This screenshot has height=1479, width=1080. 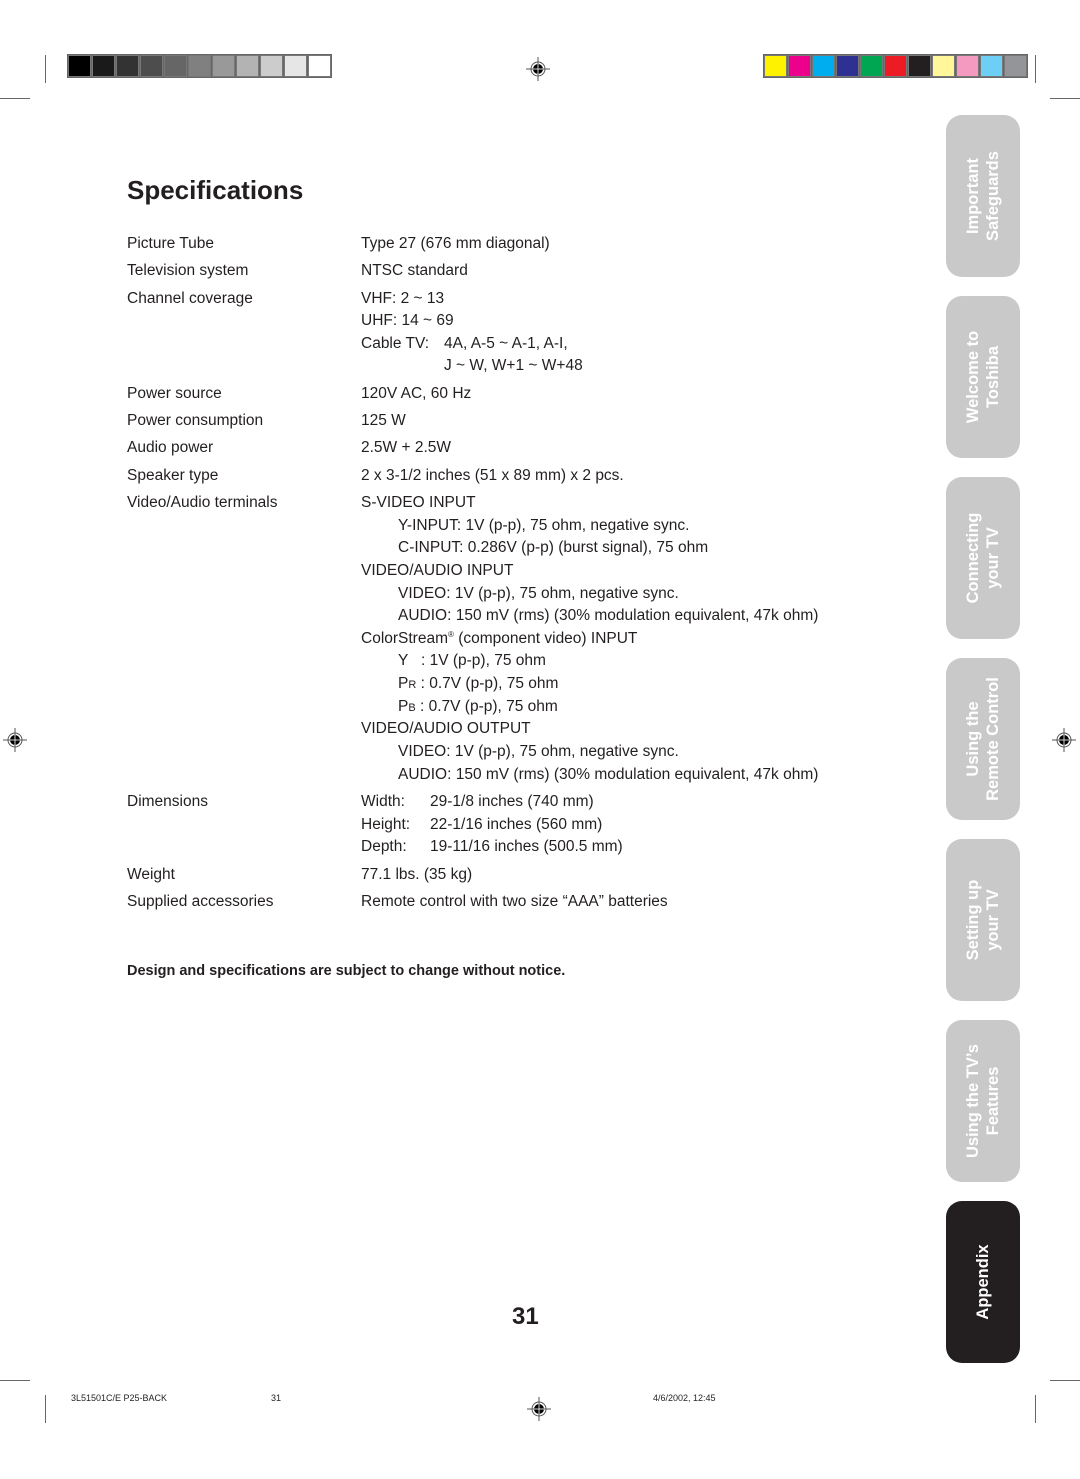 I want to click on spec-value: VIDEO/AUDIO OUTPUT, so click(x=446, y=728).